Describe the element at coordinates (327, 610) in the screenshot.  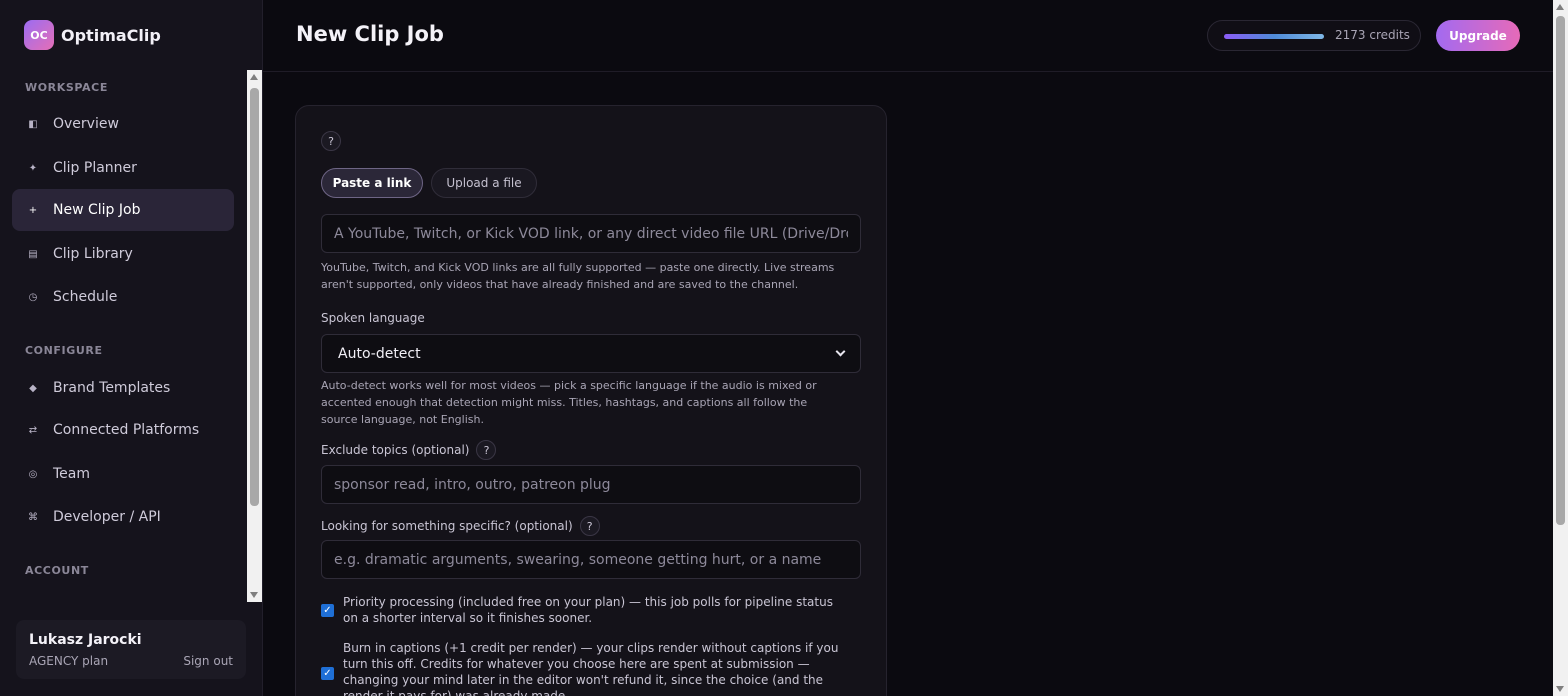
I see `priority-processing-checkbox: ✓` at that location.